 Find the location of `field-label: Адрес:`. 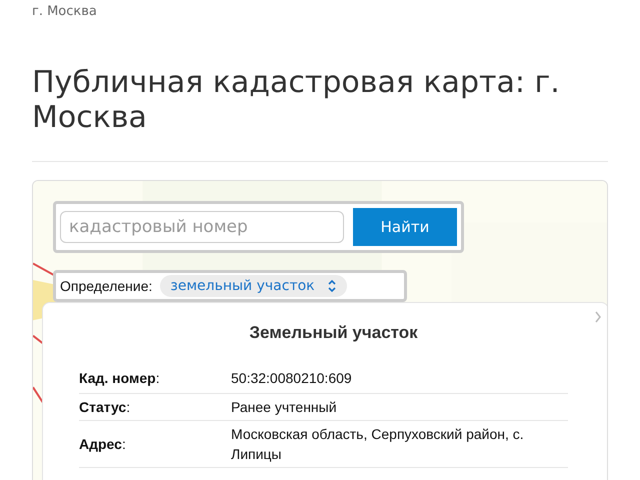

field-label: Адрес: is located at coordinates (103, 444).